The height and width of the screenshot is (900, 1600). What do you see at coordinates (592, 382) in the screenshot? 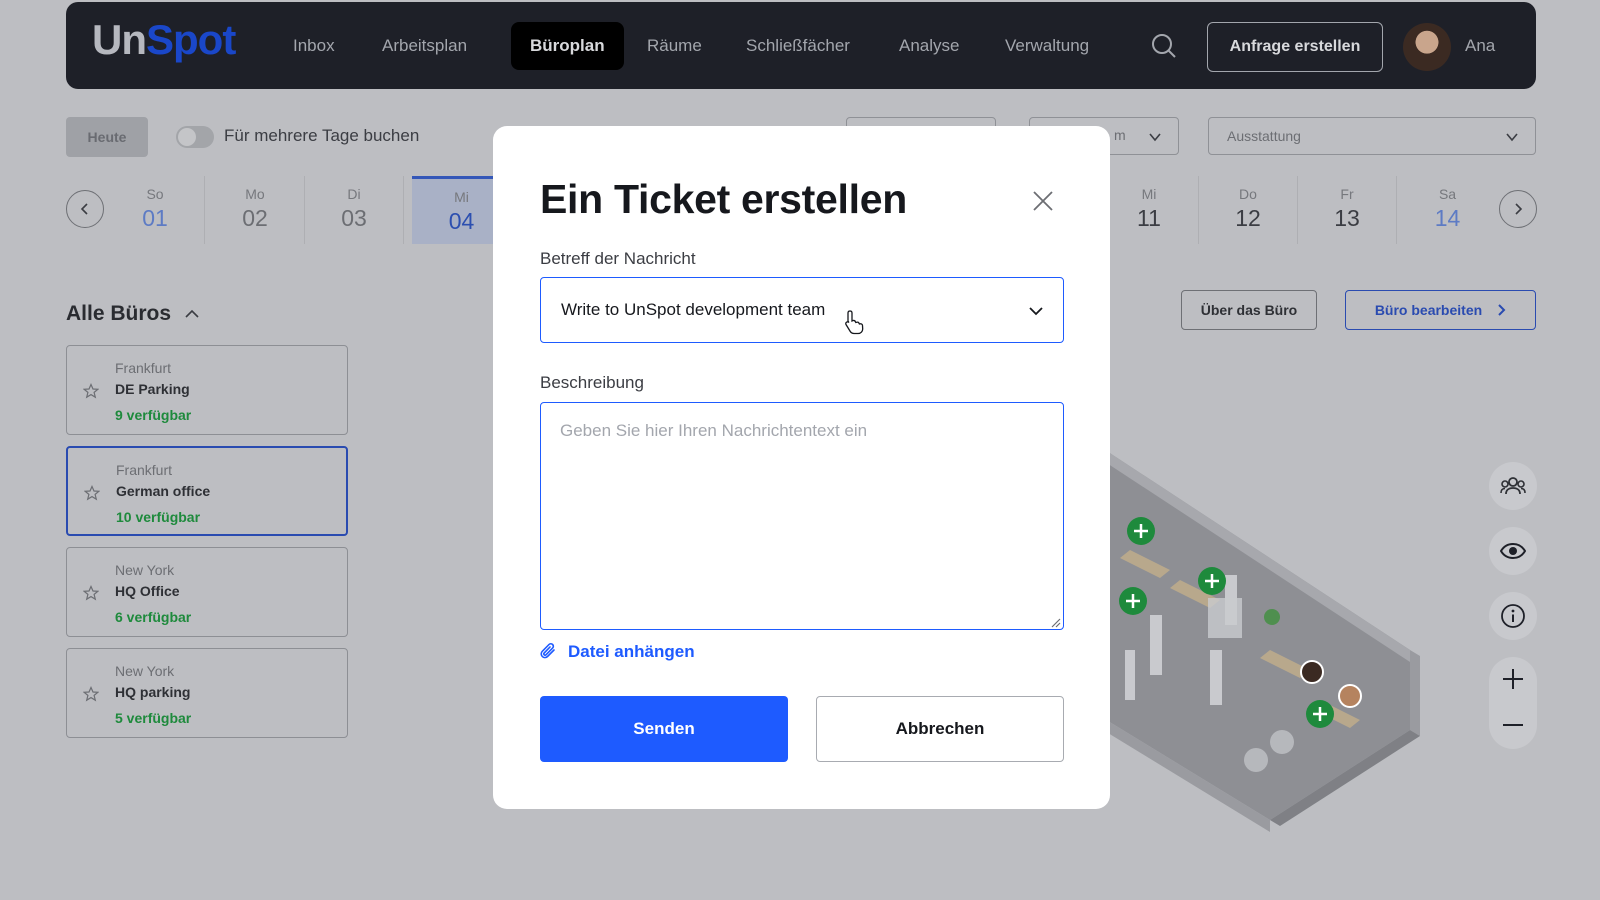
I see `description-label: Beschreibung` at bounding box center [592, 382].